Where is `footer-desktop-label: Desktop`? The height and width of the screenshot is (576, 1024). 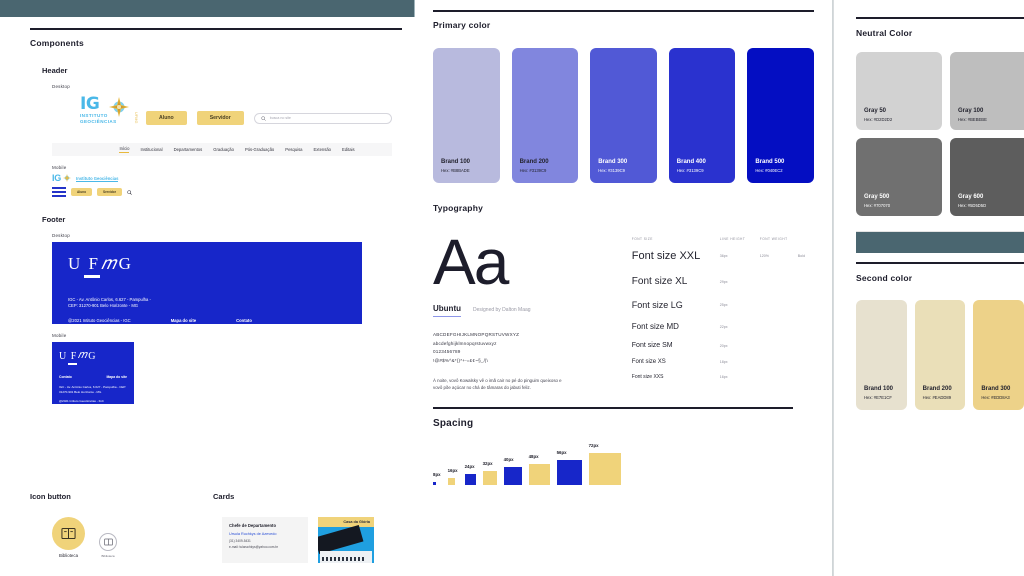 footer-desktop-label: Desktop is located at coordinates (61, 235).